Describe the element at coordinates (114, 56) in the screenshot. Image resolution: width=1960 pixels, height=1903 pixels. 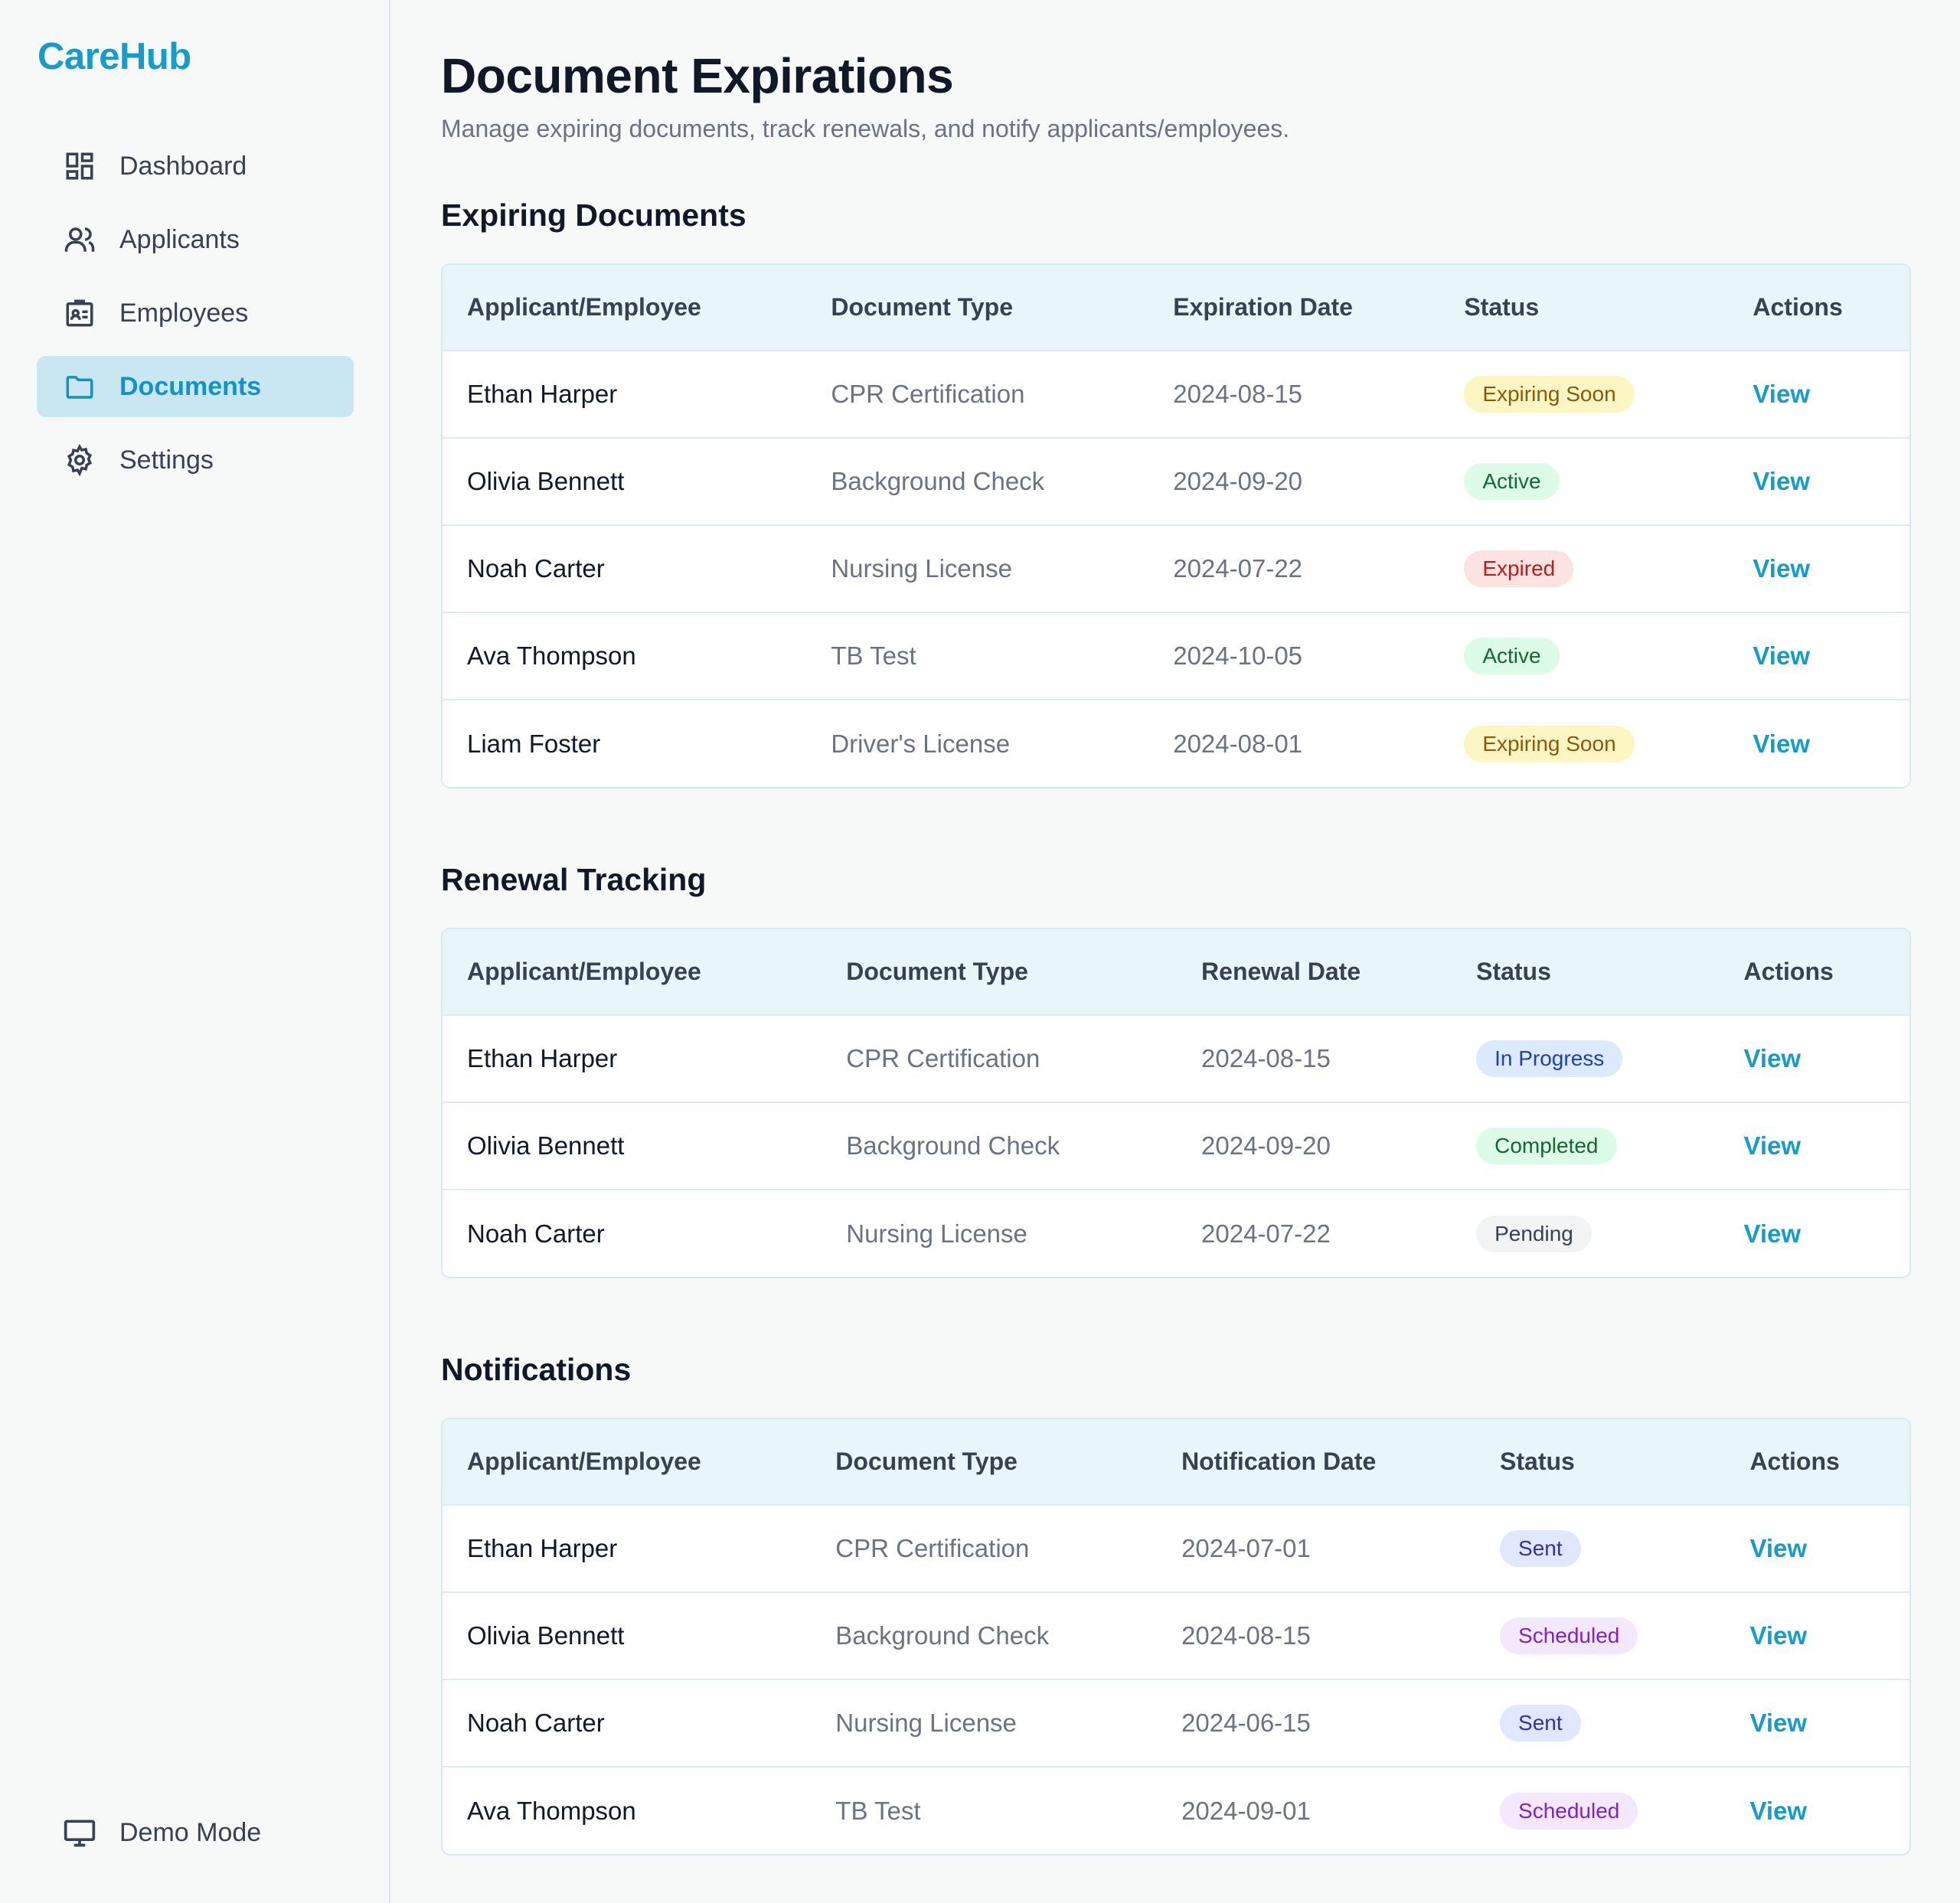
I see `brand-logo: CareHub` at that location.